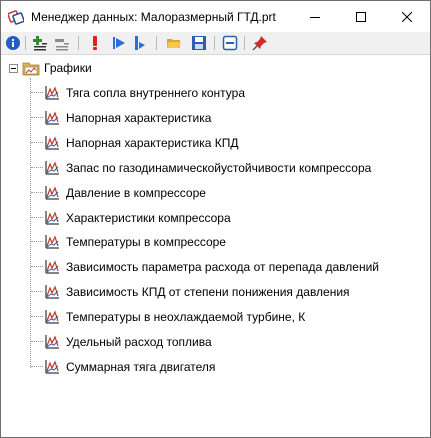 Image resolution: width=431 pixels, height=438 pixels. What do you see at coordinates (68, 68) in the screenshot?
I see `tree-root-label: Графики` at bounding box center [68, 68].